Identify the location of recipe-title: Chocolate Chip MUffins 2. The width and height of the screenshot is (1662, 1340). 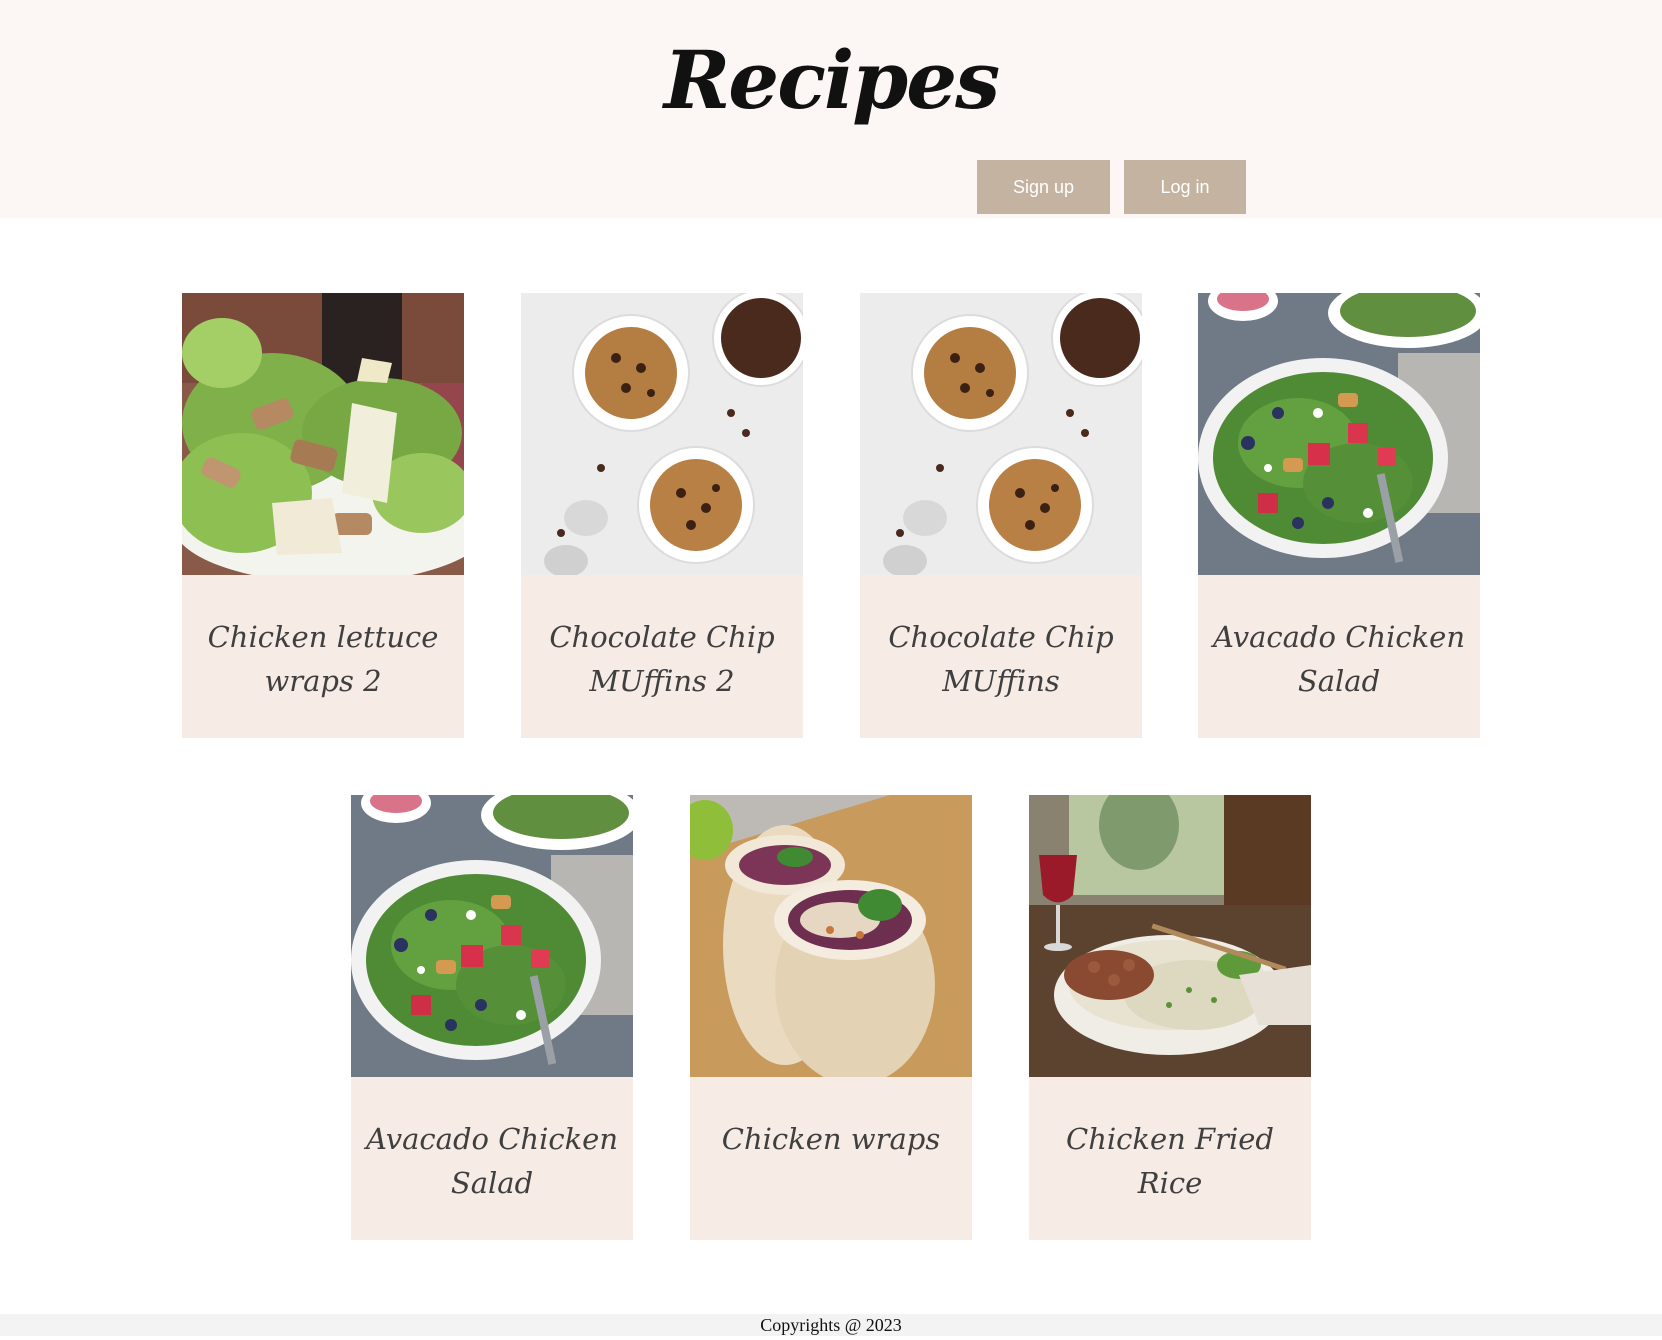
(662, 656).